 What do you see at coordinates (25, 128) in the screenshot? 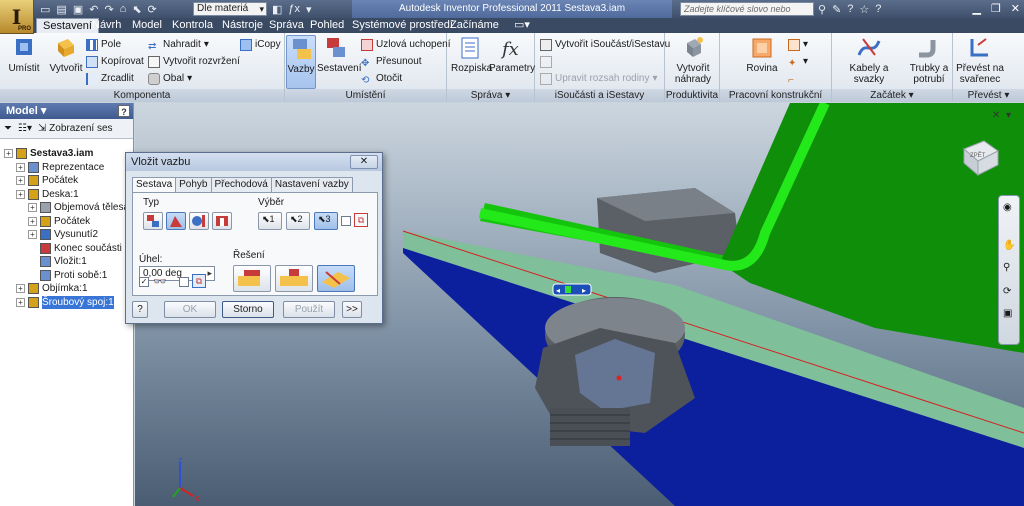
I see `tree-options-icon: ☷▾` at bounding box center [25, 128].